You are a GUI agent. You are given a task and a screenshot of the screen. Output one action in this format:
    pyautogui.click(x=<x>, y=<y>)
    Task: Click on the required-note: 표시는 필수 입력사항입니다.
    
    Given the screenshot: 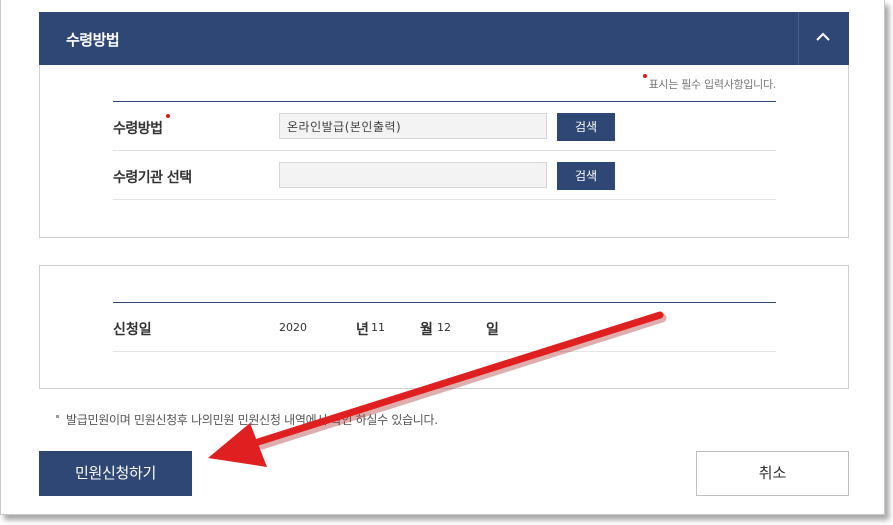 What is the action you would take?
    pyautogui.click(x=709, y=83)
    